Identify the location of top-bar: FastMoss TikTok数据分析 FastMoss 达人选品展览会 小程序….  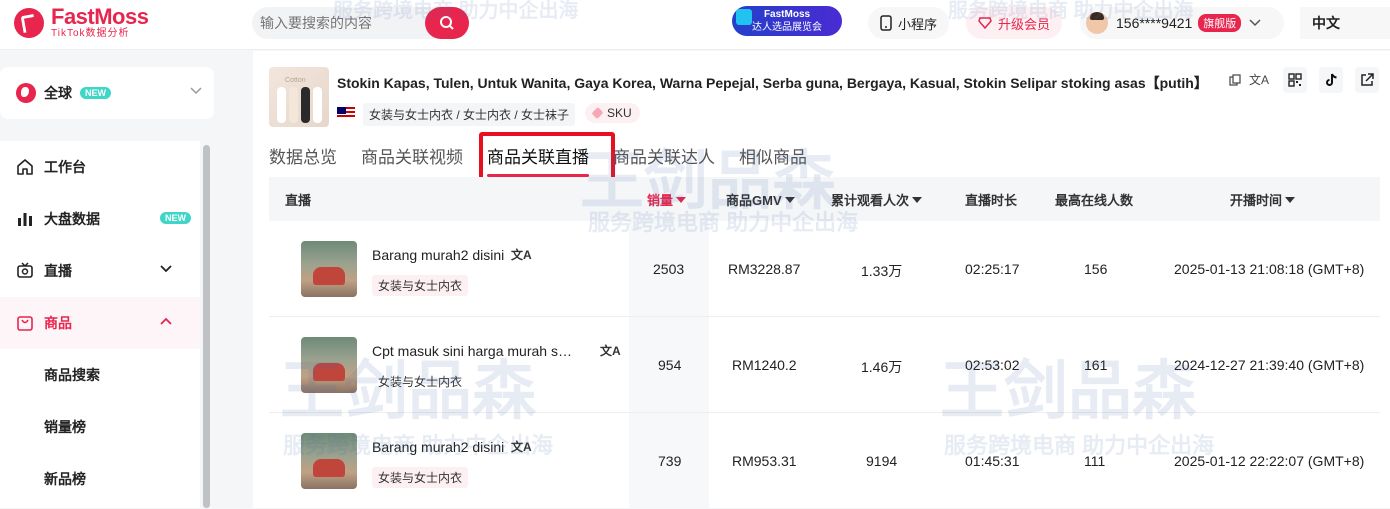
(695, 25).